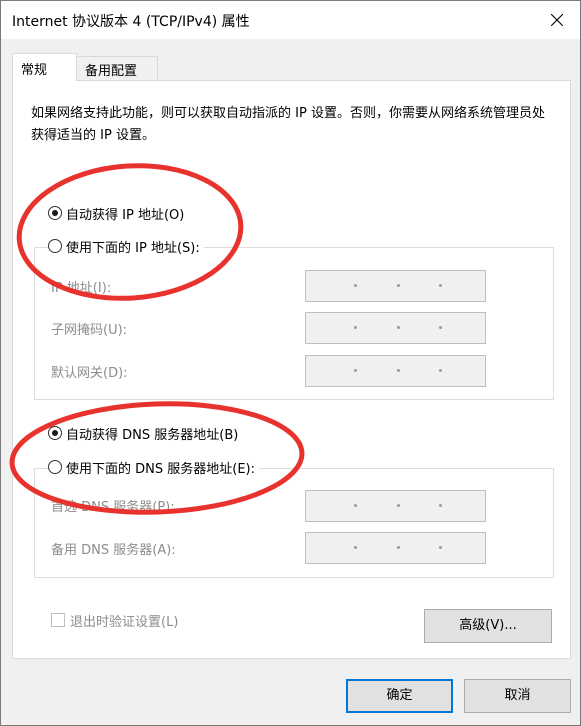 This screenshot has height=726, width=581. What do you see at coordinates (125, 215) in the screenshot?
I see `auto-ip-label: 自动获得 IP 地址(O)` at bounding box center [125, 215].